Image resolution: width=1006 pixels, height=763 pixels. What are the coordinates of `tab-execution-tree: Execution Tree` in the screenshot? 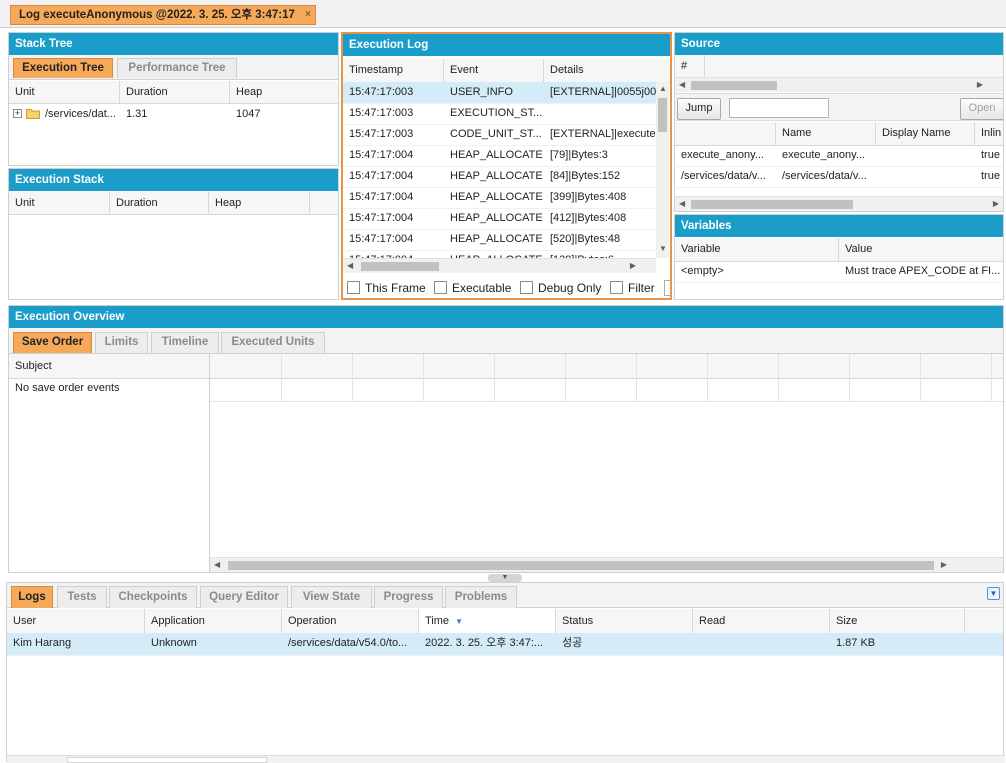 It's located at (63, 68).